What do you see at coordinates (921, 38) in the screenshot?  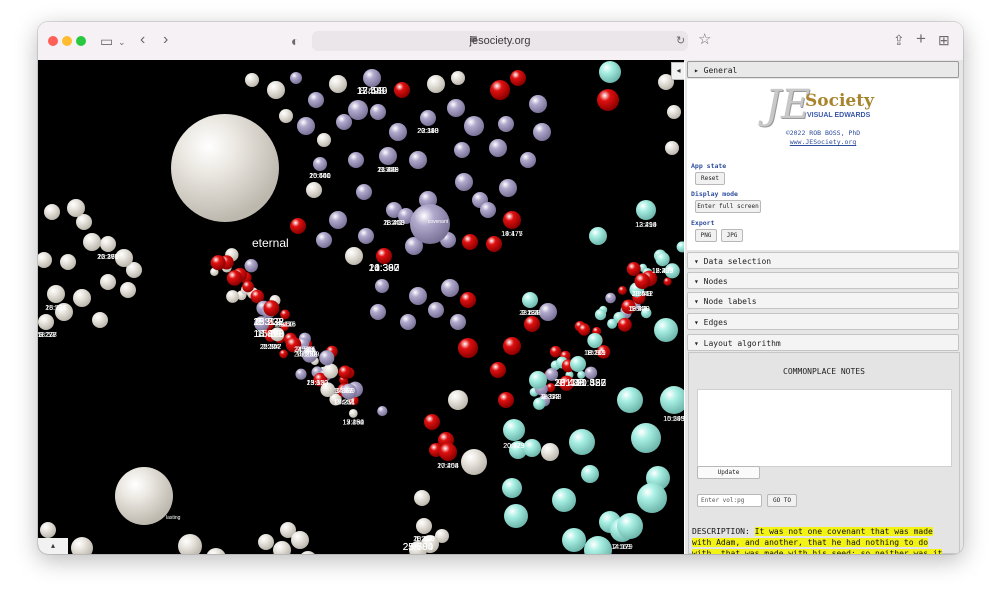 I see `new-tab-icon: +` at bounding box center [921, 38].